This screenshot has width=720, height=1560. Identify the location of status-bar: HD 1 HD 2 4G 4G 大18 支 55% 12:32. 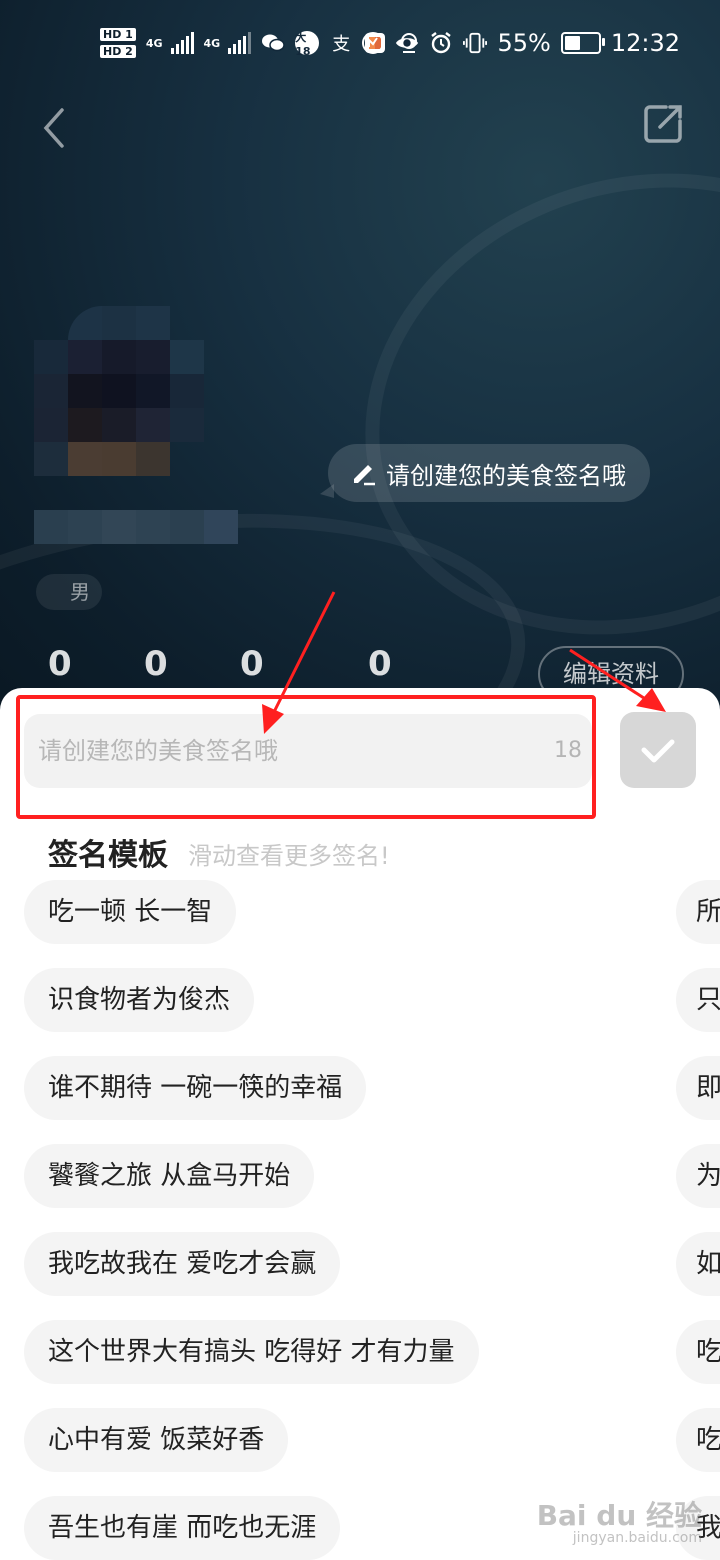
(360, 43).